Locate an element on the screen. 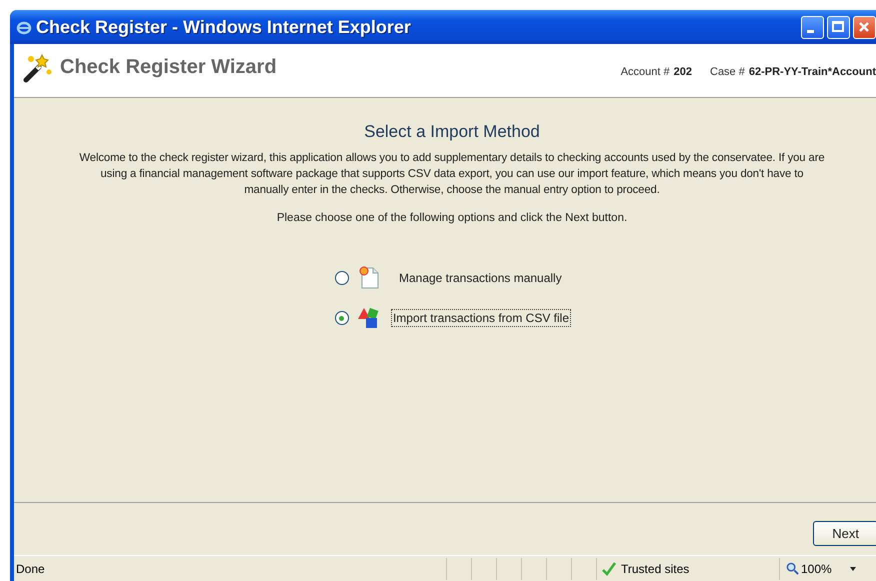  instruction-text: Please choose one of the following options and click the Next button. is located at coordinates (452, 218).